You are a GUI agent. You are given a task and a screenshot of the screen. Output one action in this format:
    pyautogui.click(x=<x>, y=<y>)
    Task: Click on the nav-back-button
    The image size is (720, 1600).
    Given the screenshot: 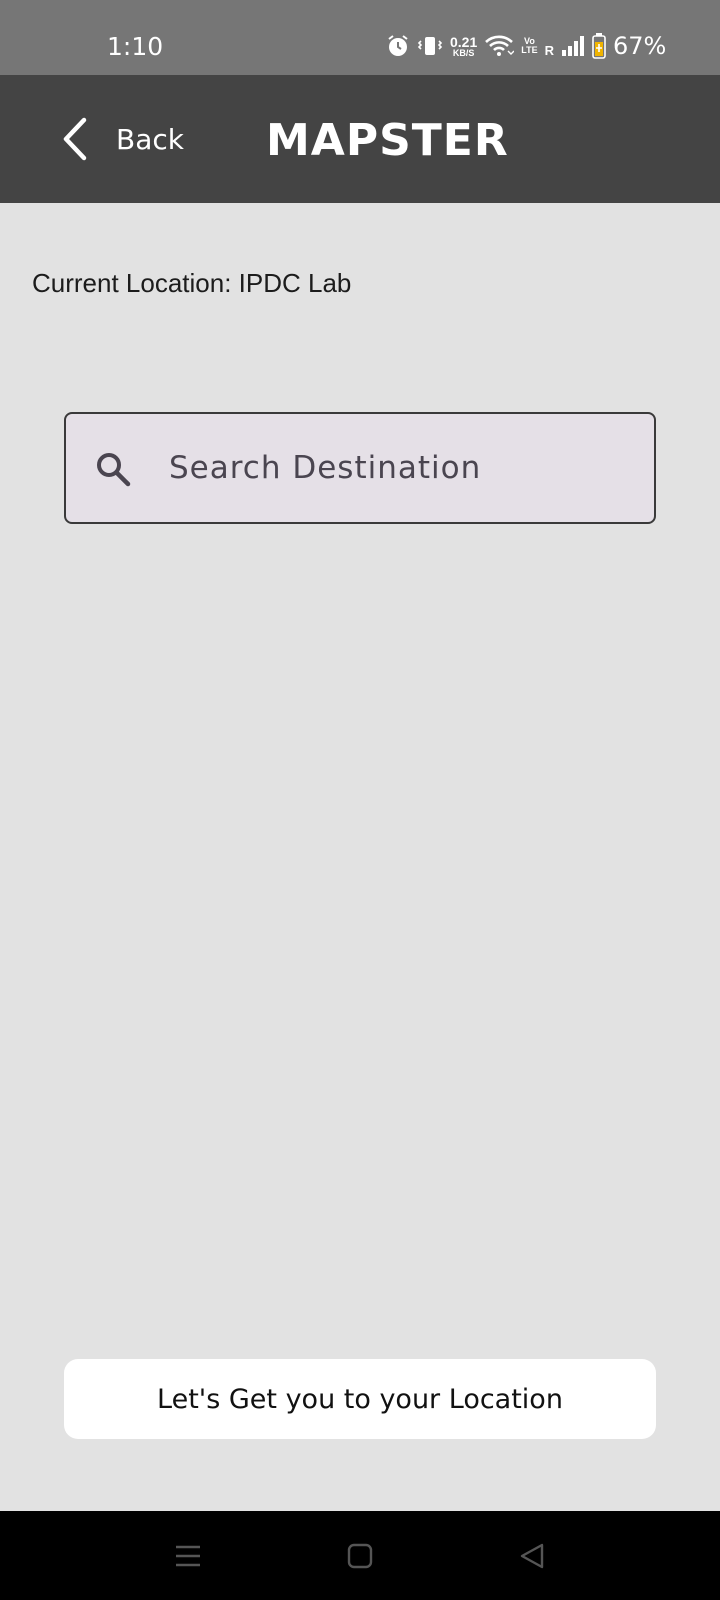 What is the action you would take?
    pyautogui.click(x=532, y=1555)
    